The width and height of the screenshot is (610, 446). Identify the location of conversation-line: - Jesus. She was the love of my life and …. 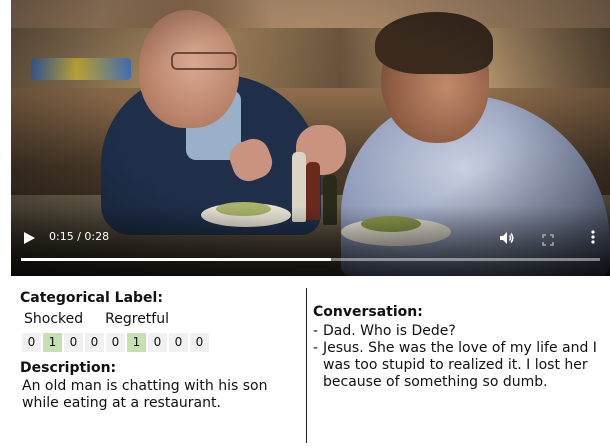
(458, 365).